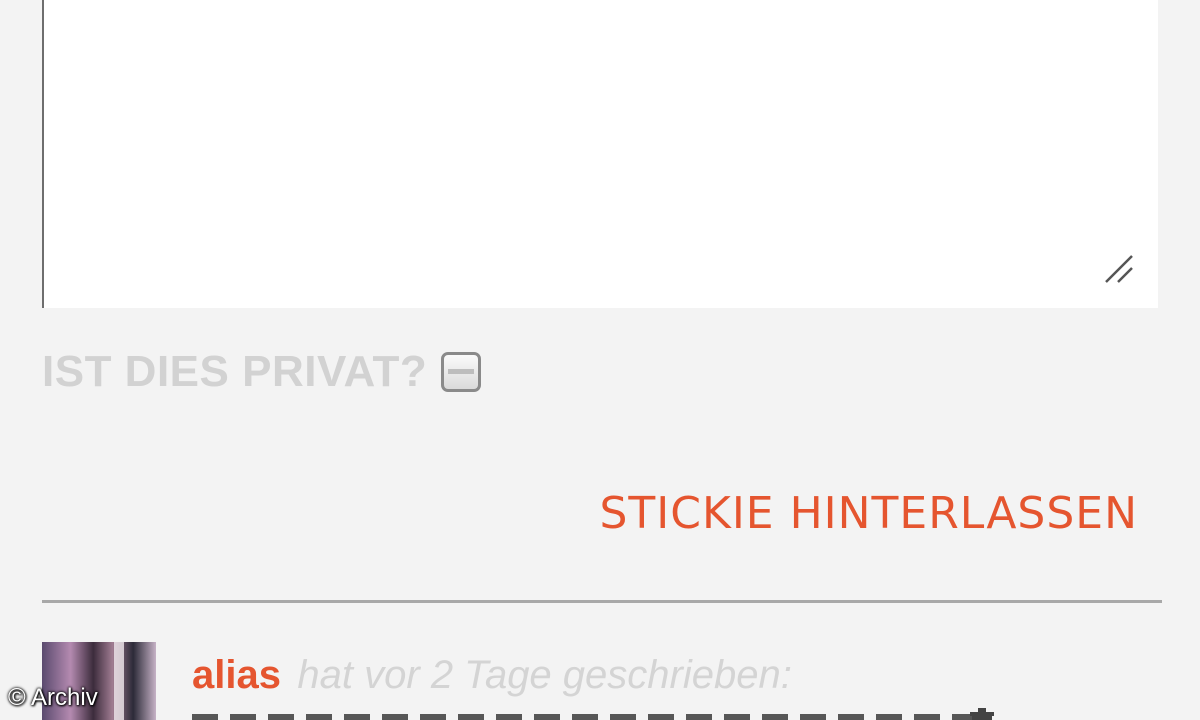  I want to click on avatar-image-detail, so click(119, 681).